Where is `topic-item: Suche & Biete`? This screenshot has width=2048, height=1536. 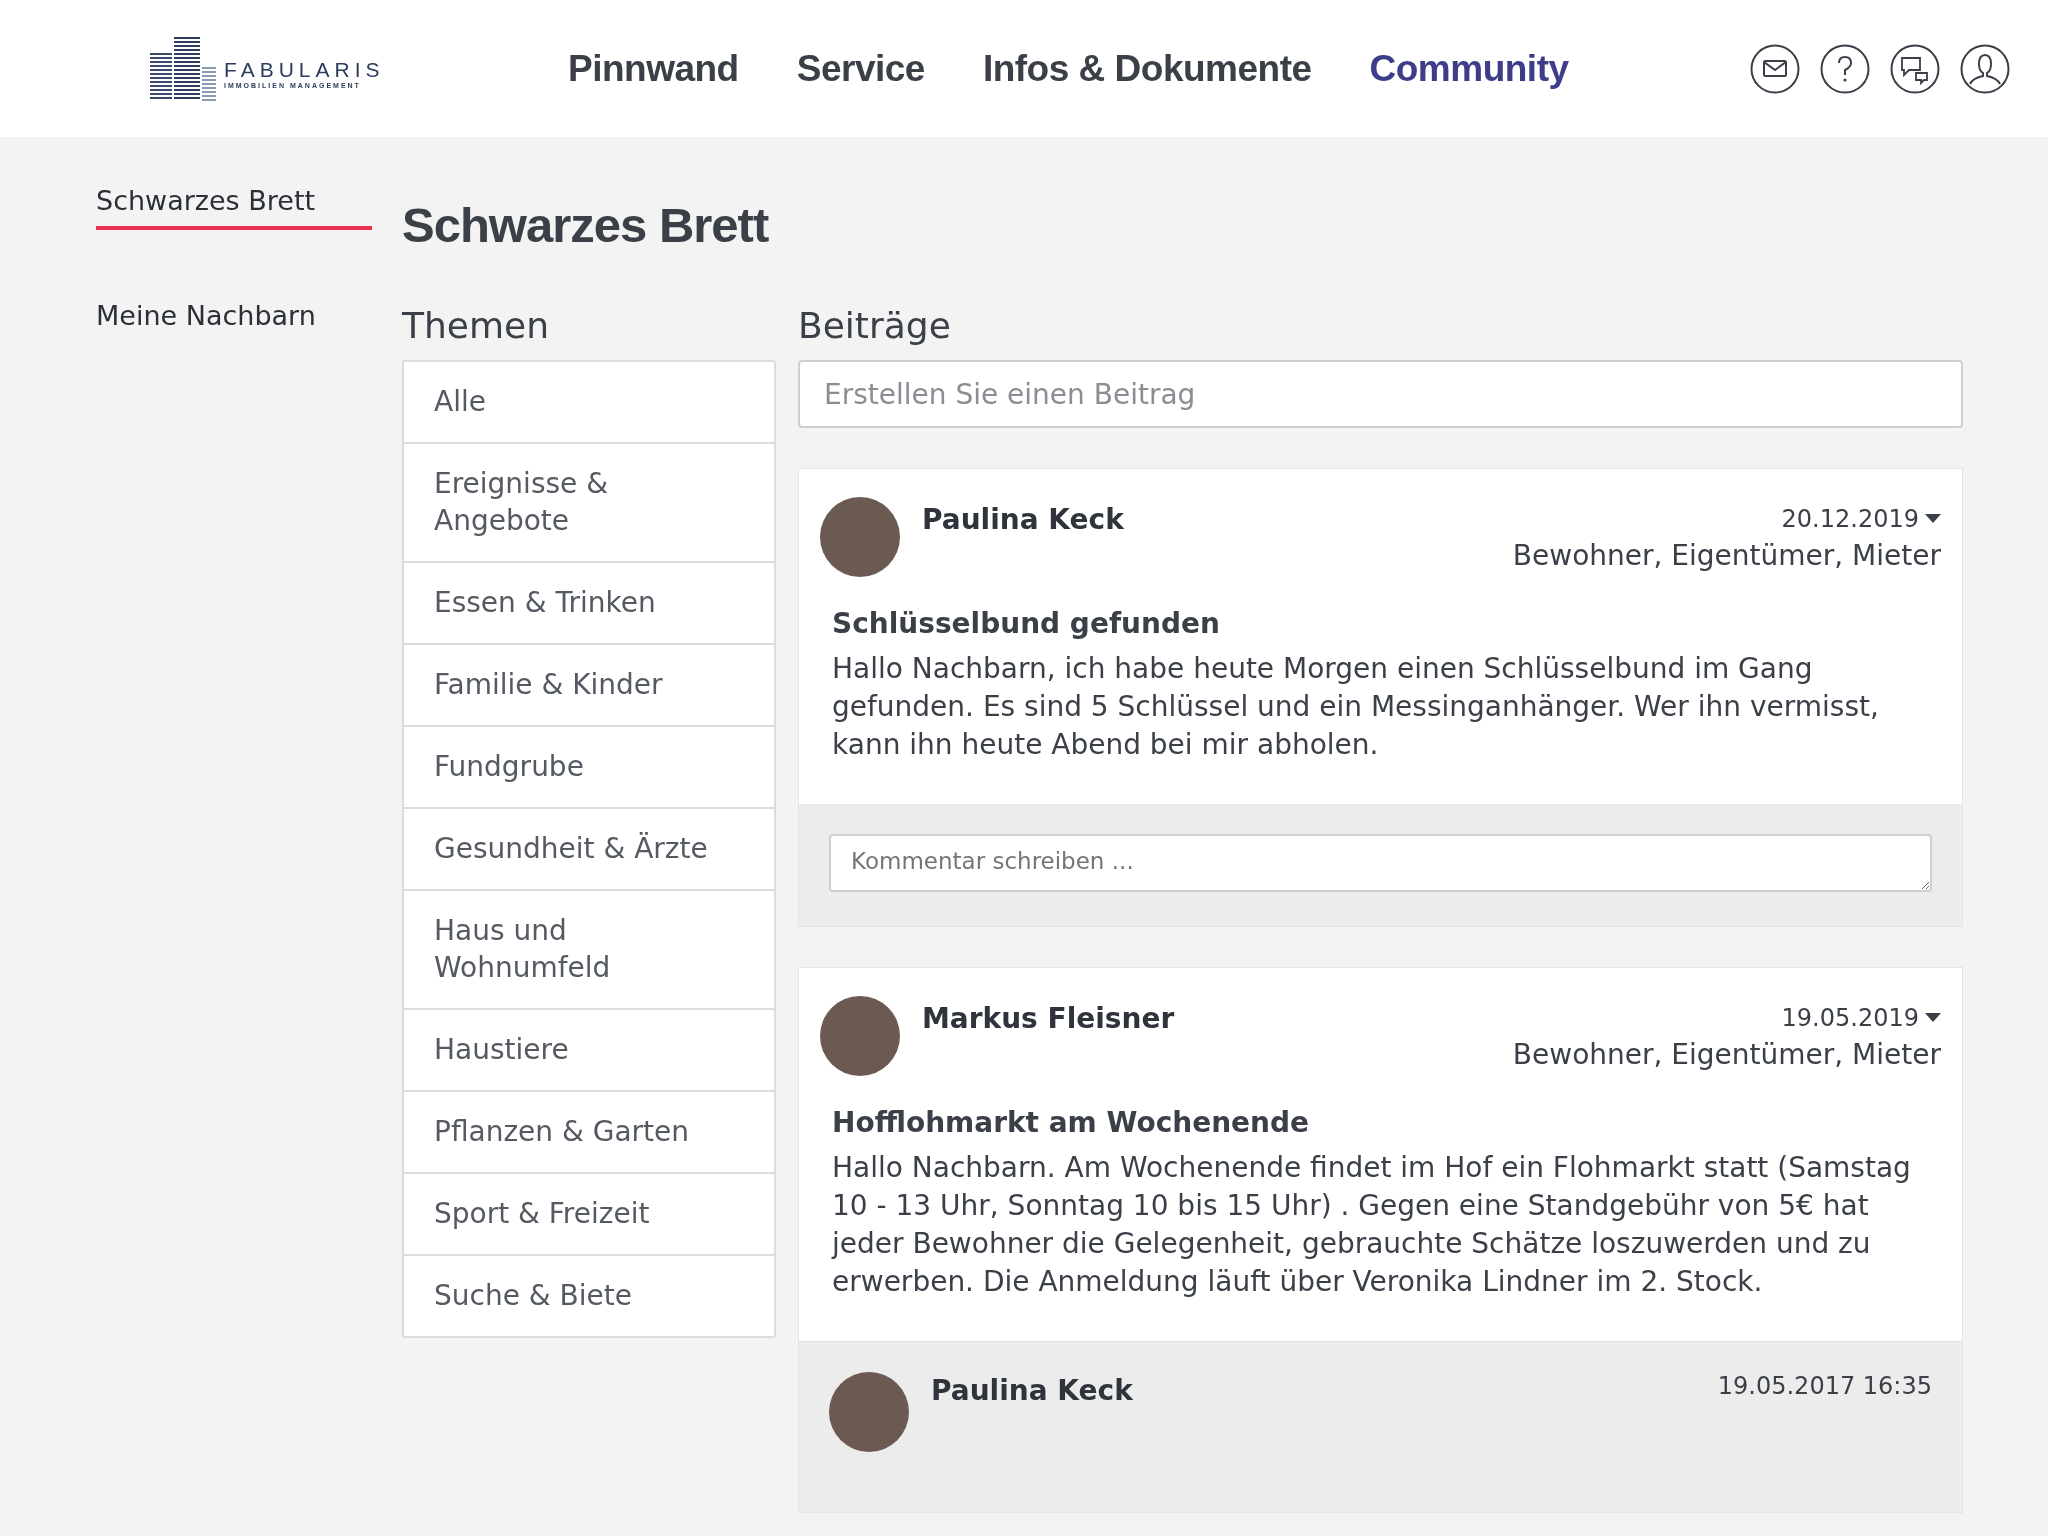 topic-item: Suche & Biete is located at coordinates (589, 1296).